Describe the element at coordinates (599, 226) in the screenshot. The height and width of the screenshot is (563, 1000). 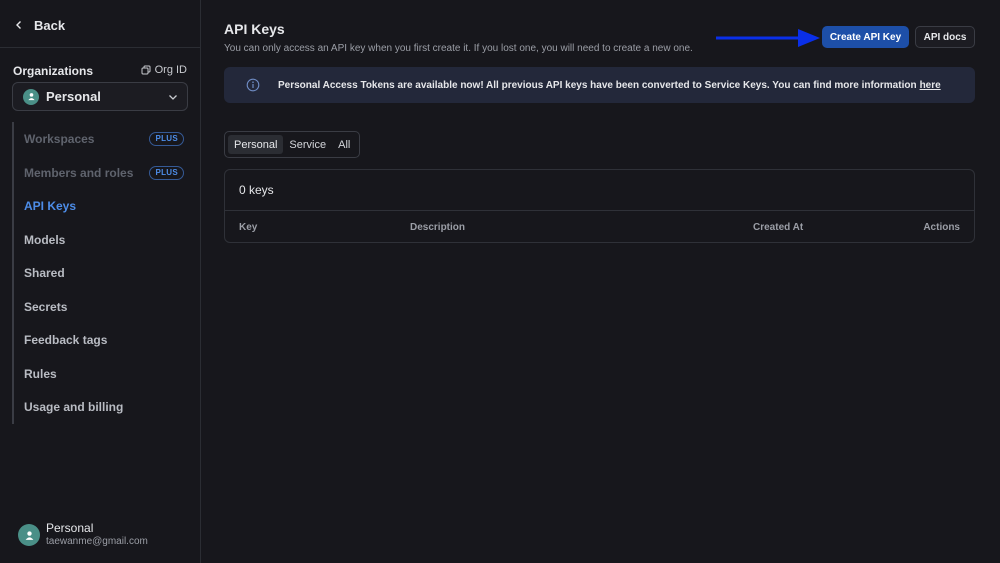
I see `table-header: Key Description Created At Actions` at that location.